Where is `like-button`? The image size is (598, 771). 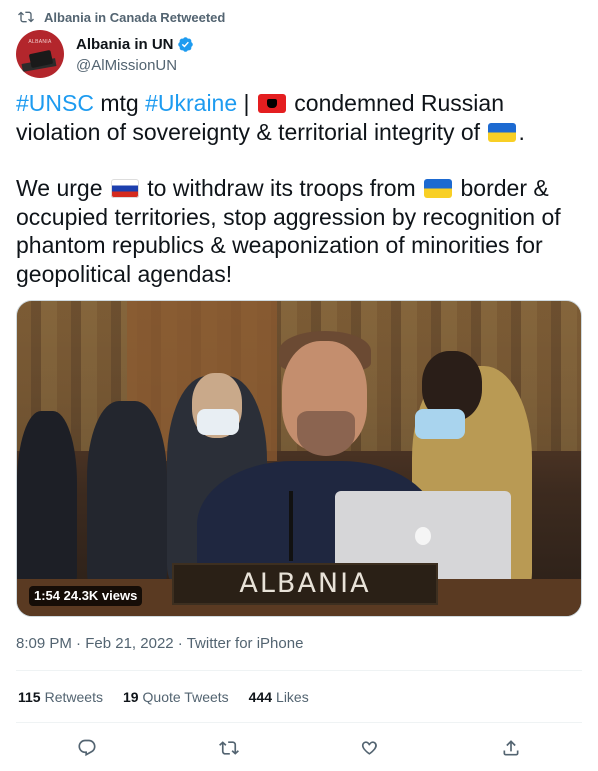 like-button is located at coordinates (369, 748).